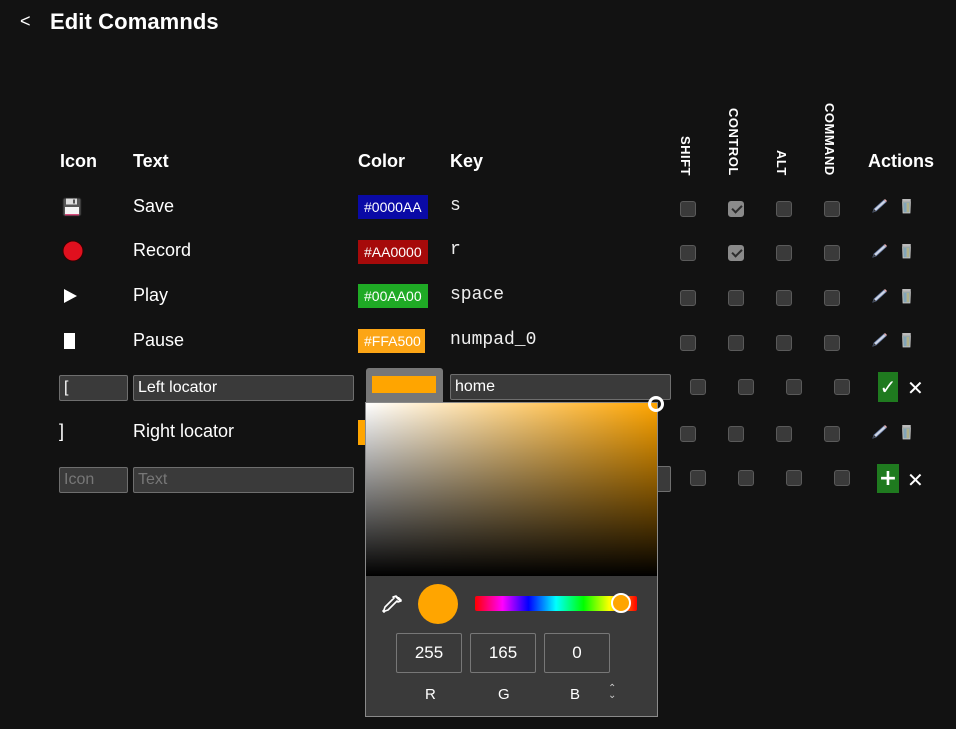  Describe the element at coordinates (243, 480) in the screenshot. I see `new-text-input` at that location.